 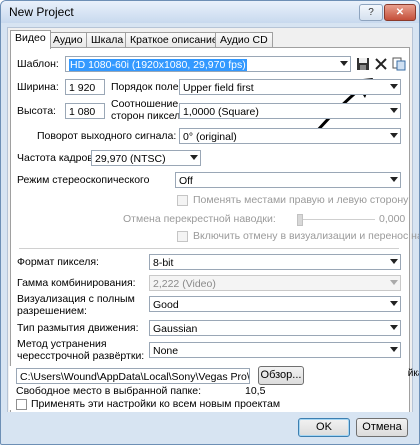 What do you see at coordinates (381, 64) in the screenshot?
I see `delete-icon` at bounding box center [381, 64].